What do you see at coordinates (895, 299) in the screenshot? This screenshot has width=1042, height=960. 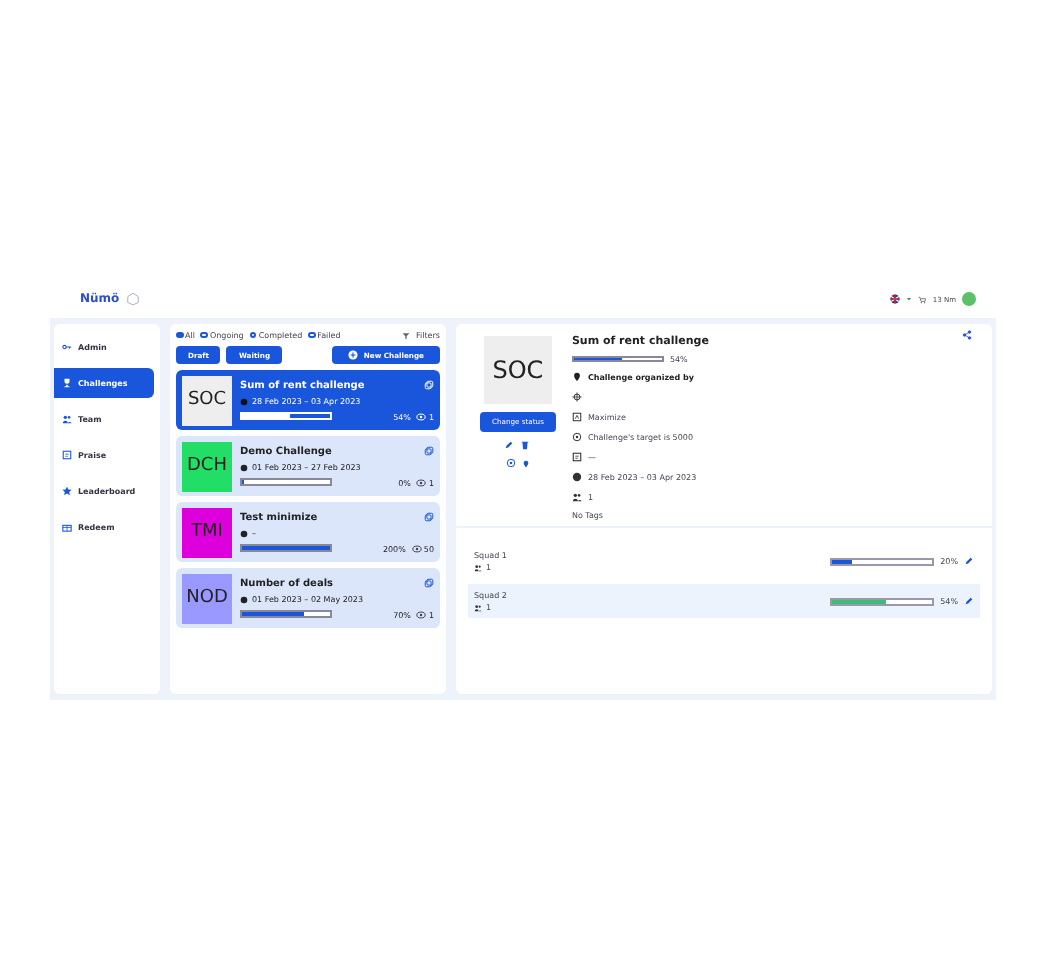 I see `flag-icon` at bounding box center [895, 299].